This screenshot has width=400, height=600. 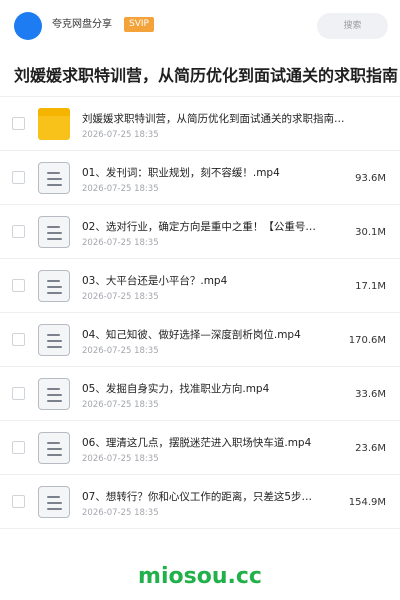 What do you see at coordinates (155, 281) in the screenshot?
I see `file-name: 03、大平台还是小平台？.mp4` at bounding box center [155, 281].